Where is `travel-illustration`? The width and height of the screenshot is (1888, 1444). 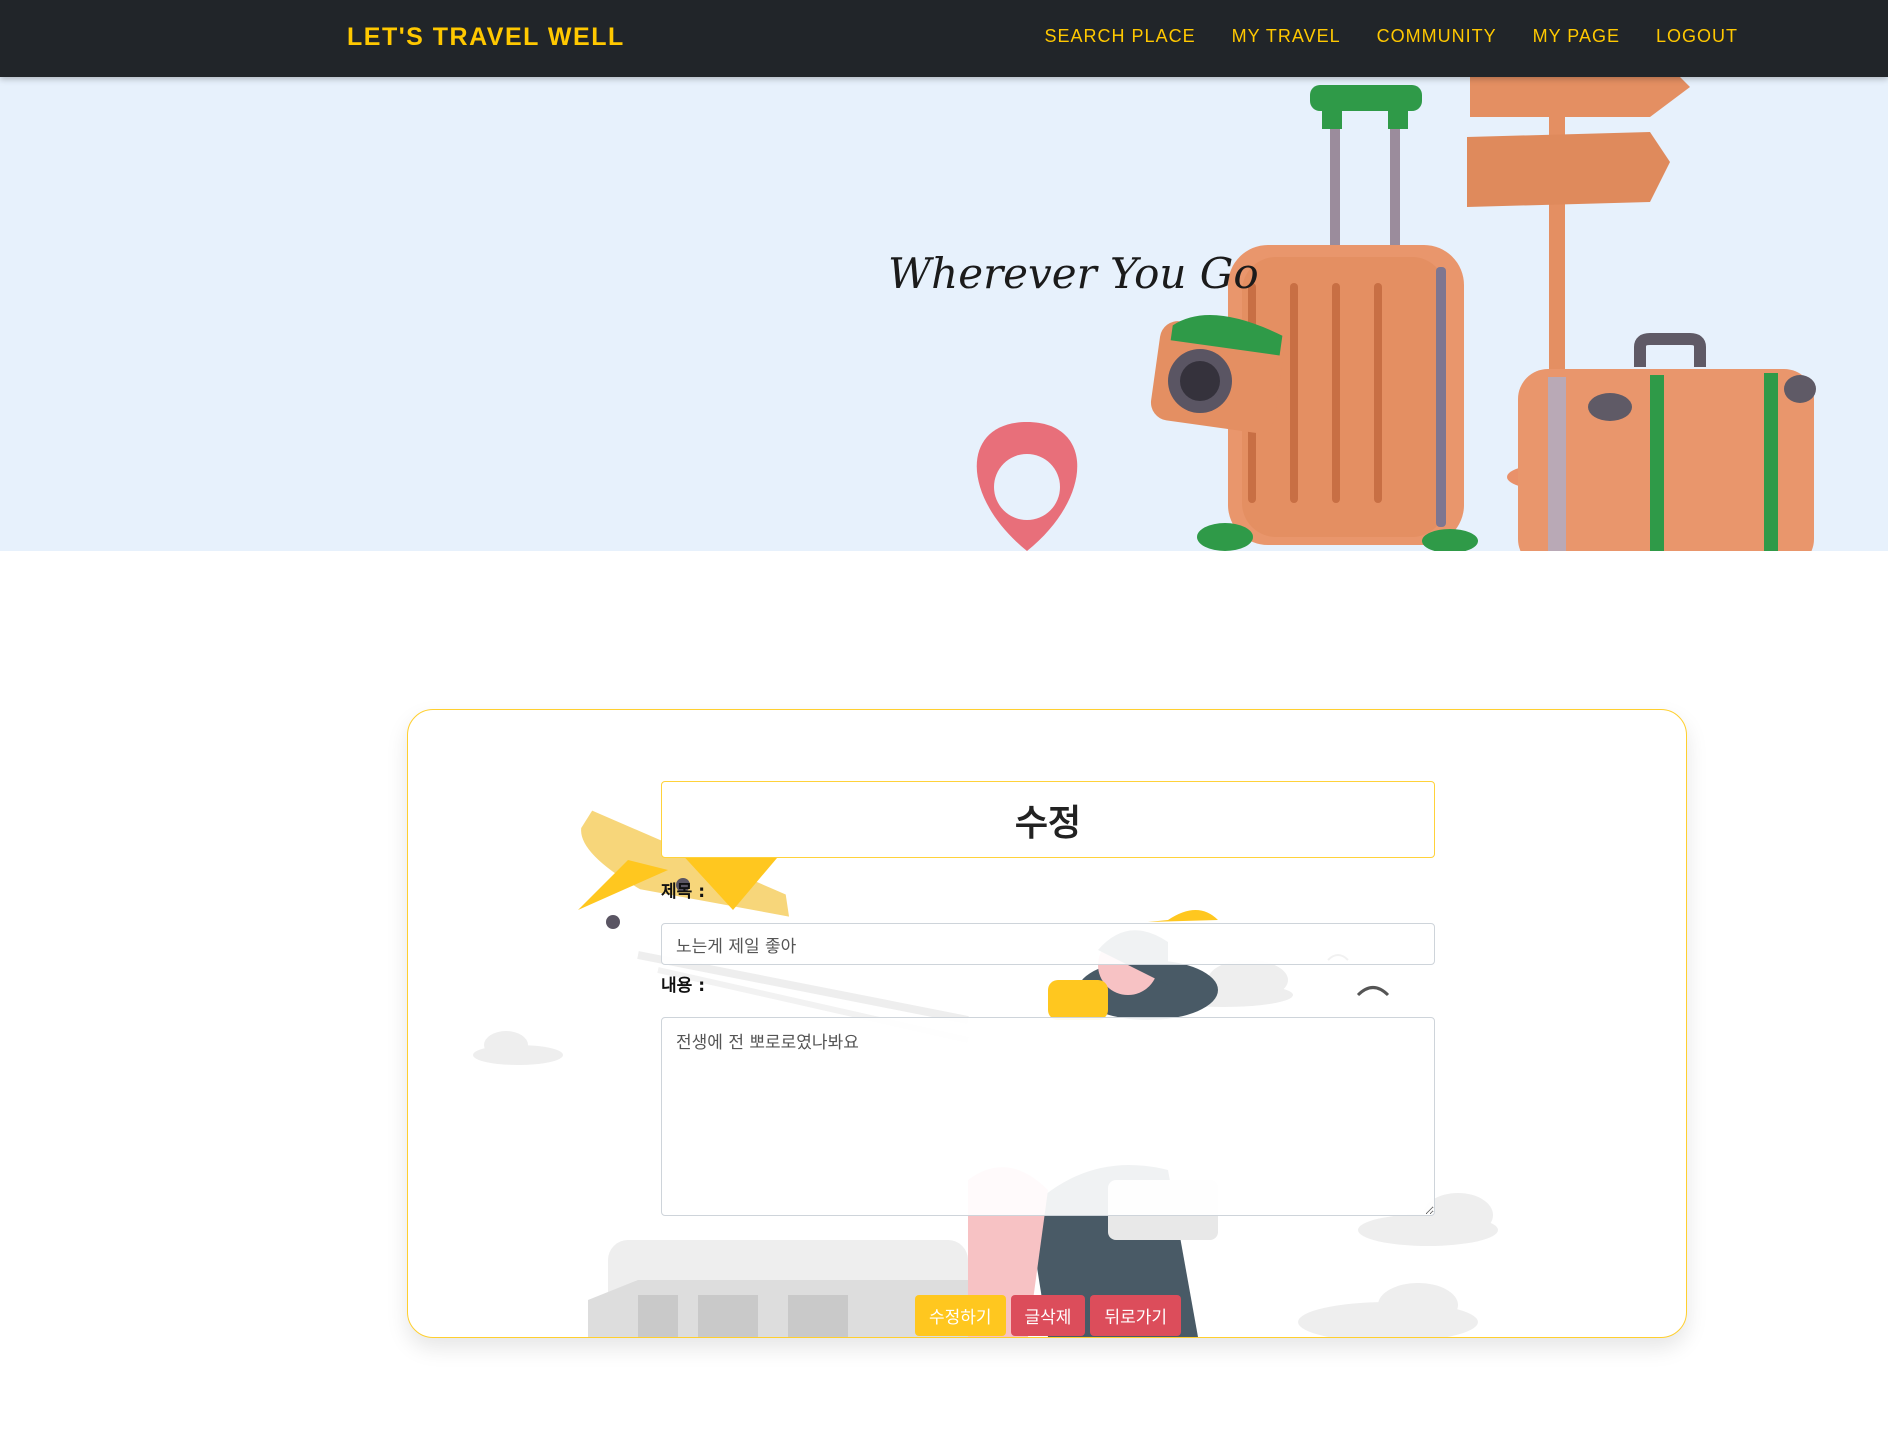
travel-illustration is located at coordinates (1396, 314).